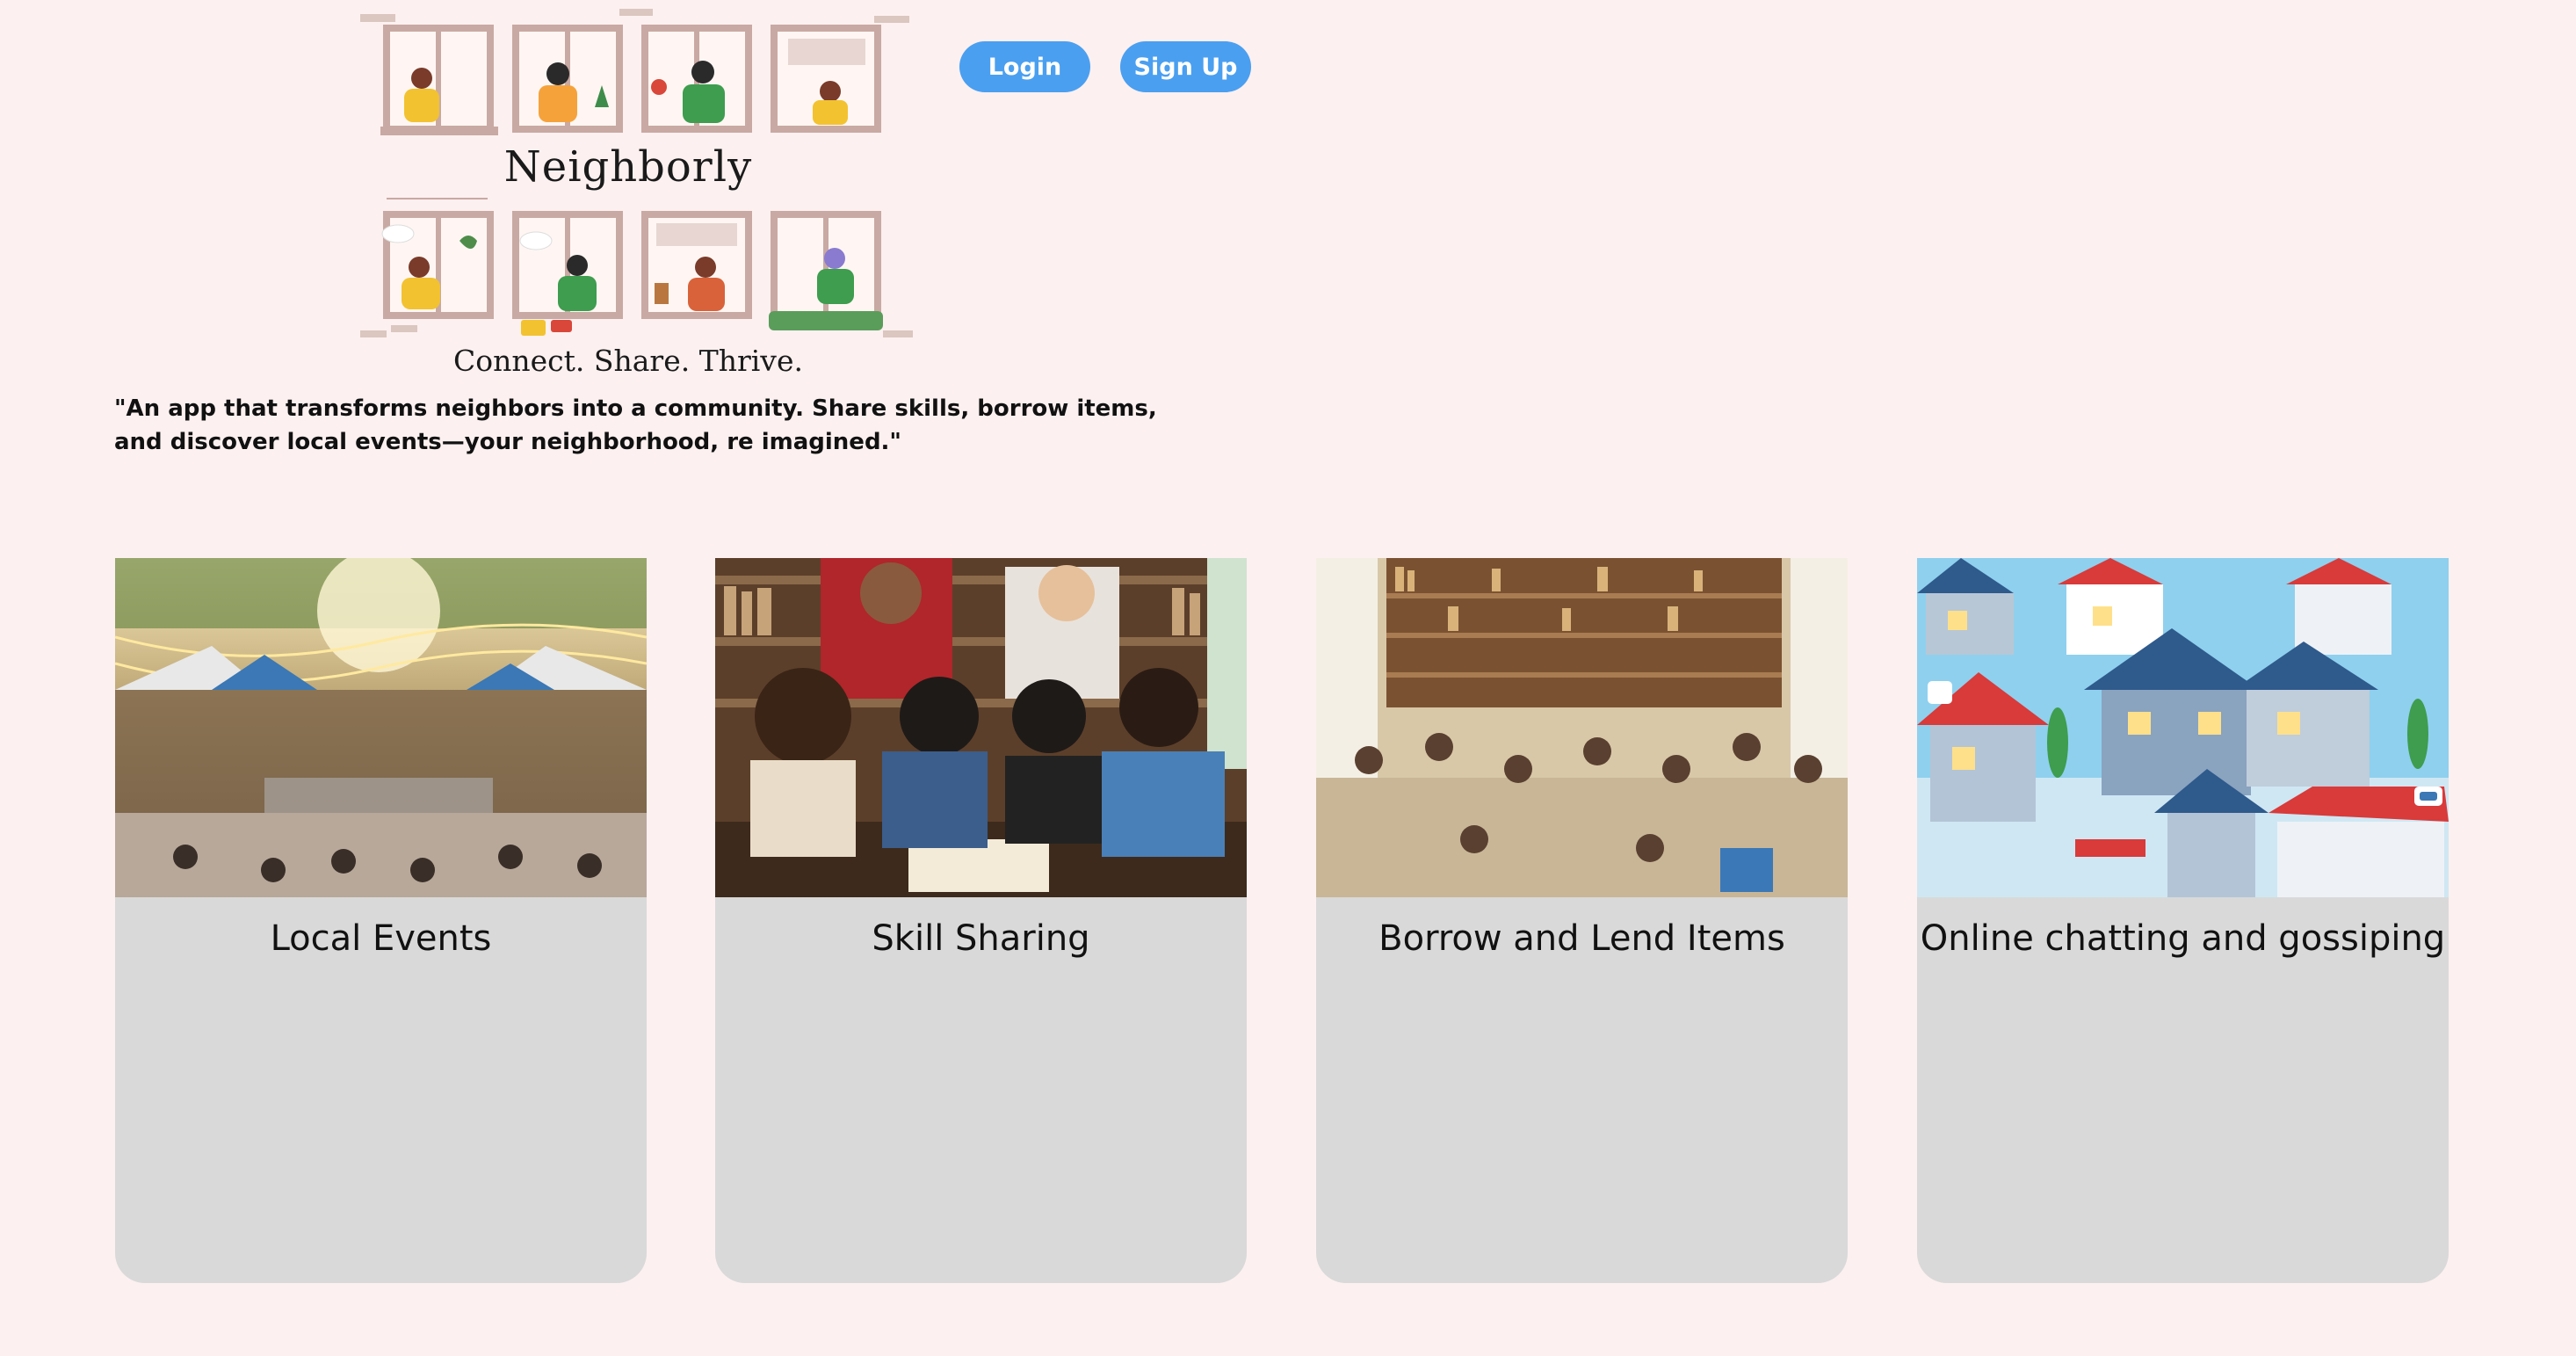 The image size is (2576, 1356). What do you see at coordinates (2183, 938) in the screenshot?
I see `feature-title: Online chatting and gossiping` at bounding box center [2183, 938].